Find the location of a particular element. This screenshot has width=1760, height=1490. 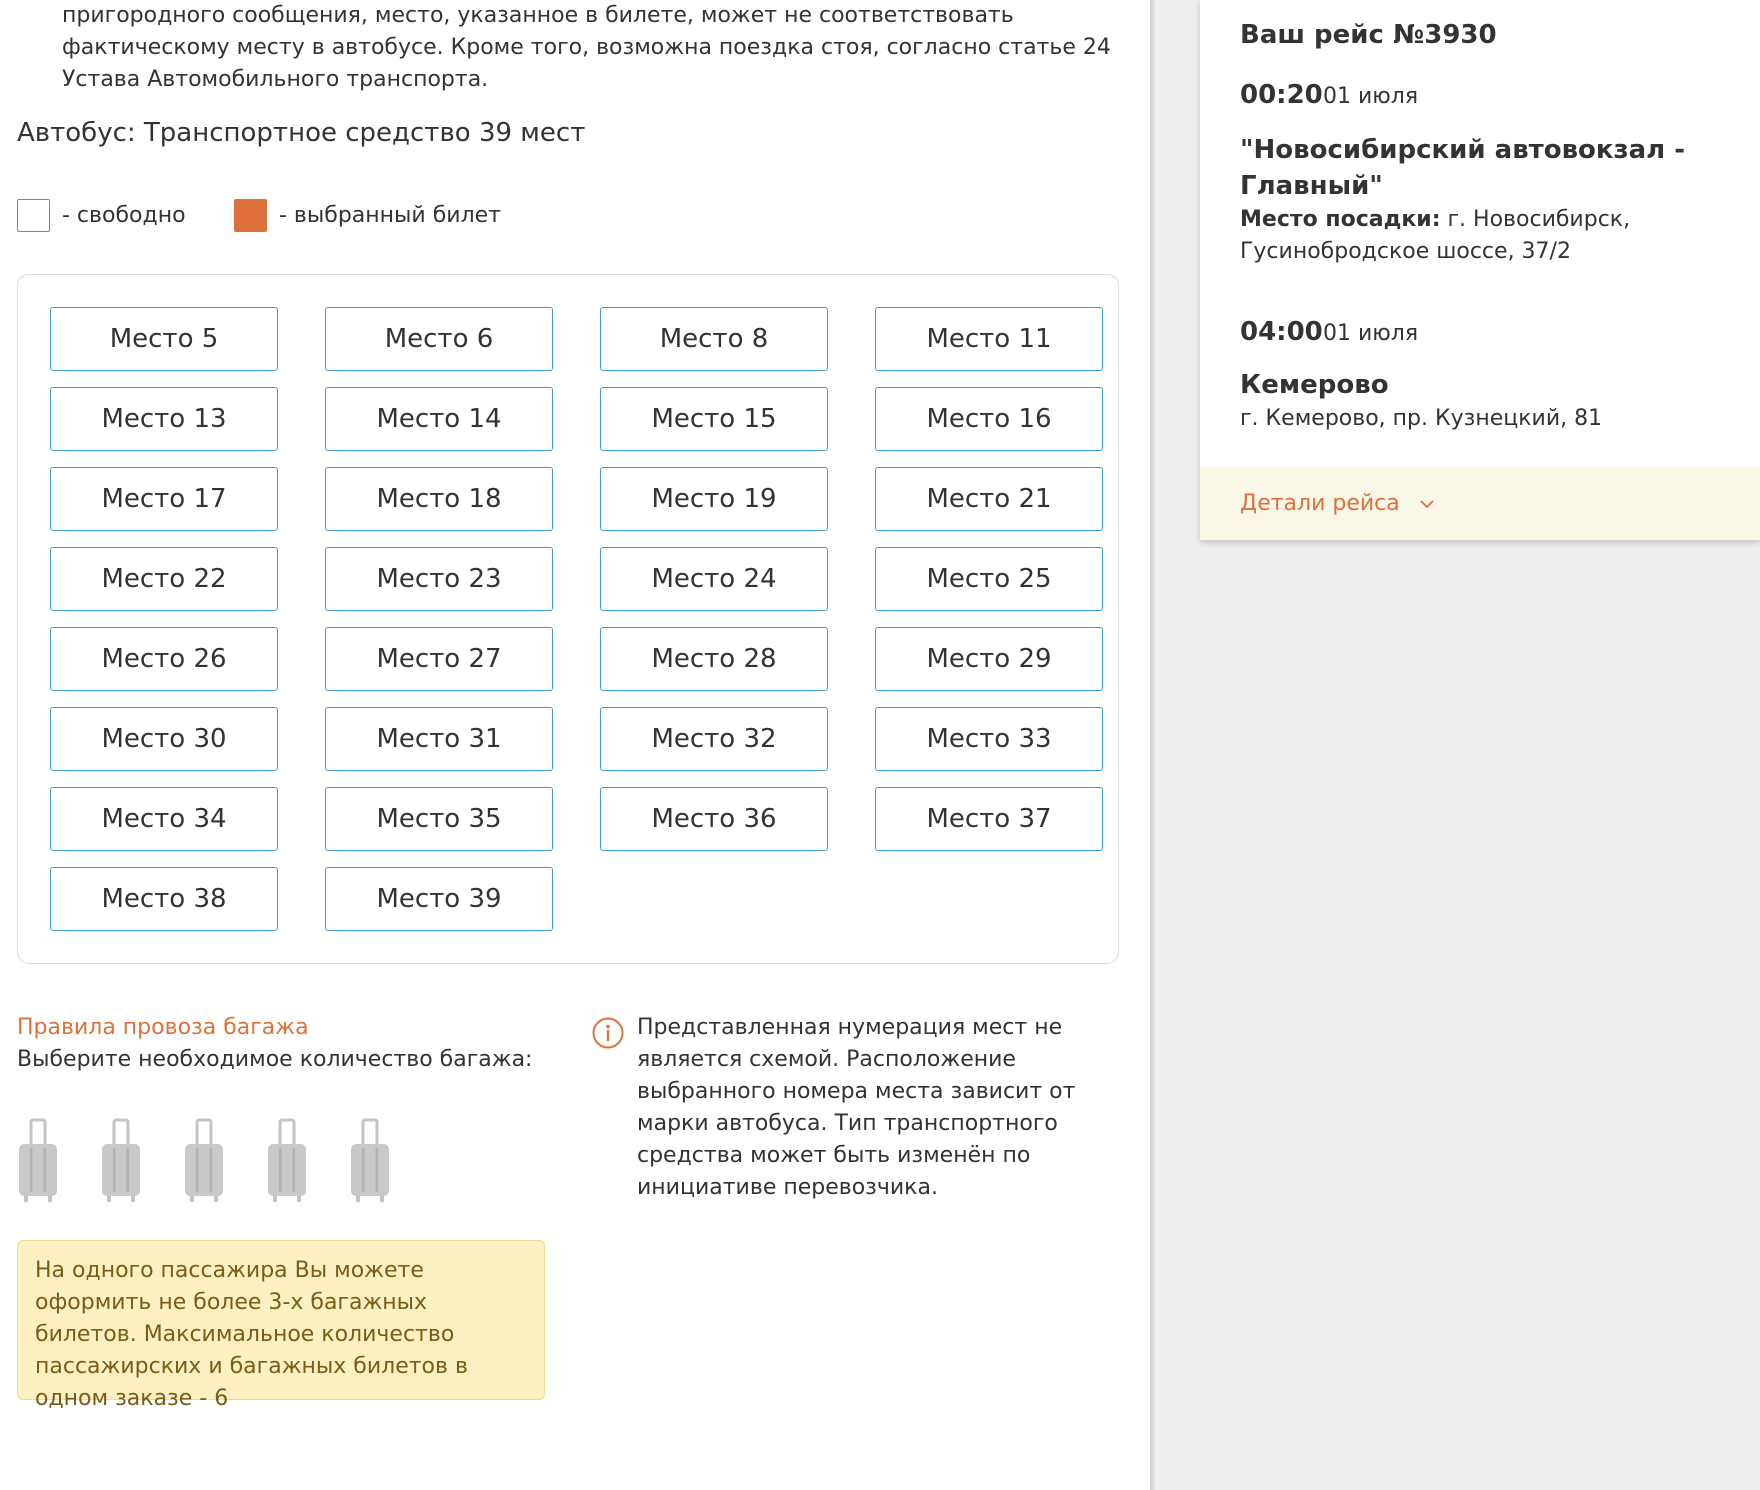

arrival-city: Кемерово is located at coordinates (1314, 385).